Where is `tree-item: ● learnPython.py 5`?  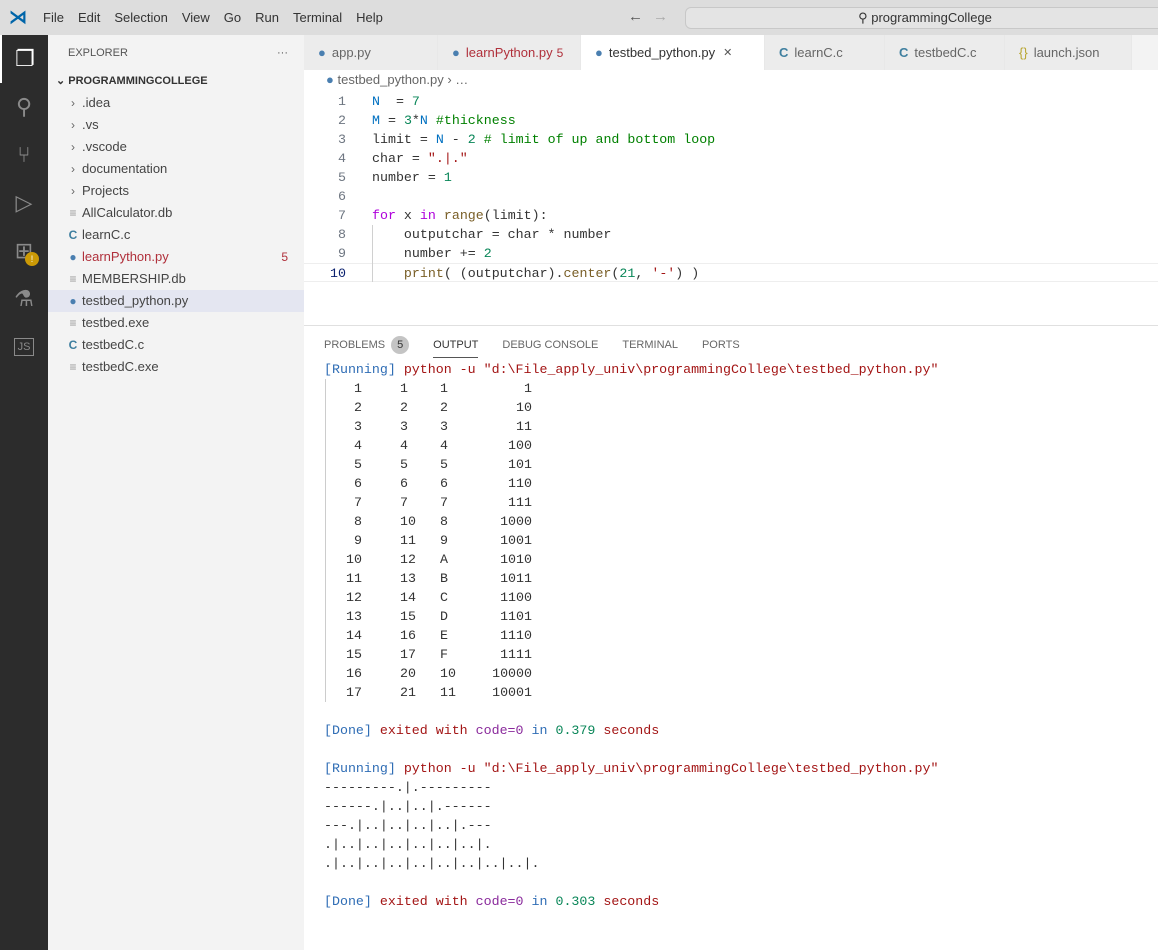
tree-item: ● learnPython.py 5 is located at coordinates (176, 257).